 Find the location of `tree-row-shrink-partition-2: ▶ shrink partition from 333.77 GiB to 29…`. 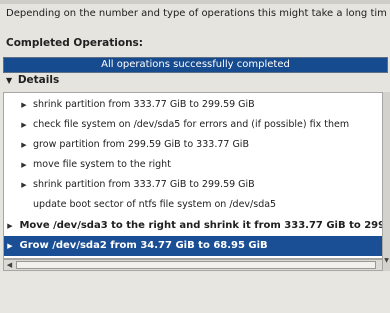

tree-row-shrink-partition-2: ▶ shrink partition from 333.77 GiB to 29… is located at coordinates (193, 185).